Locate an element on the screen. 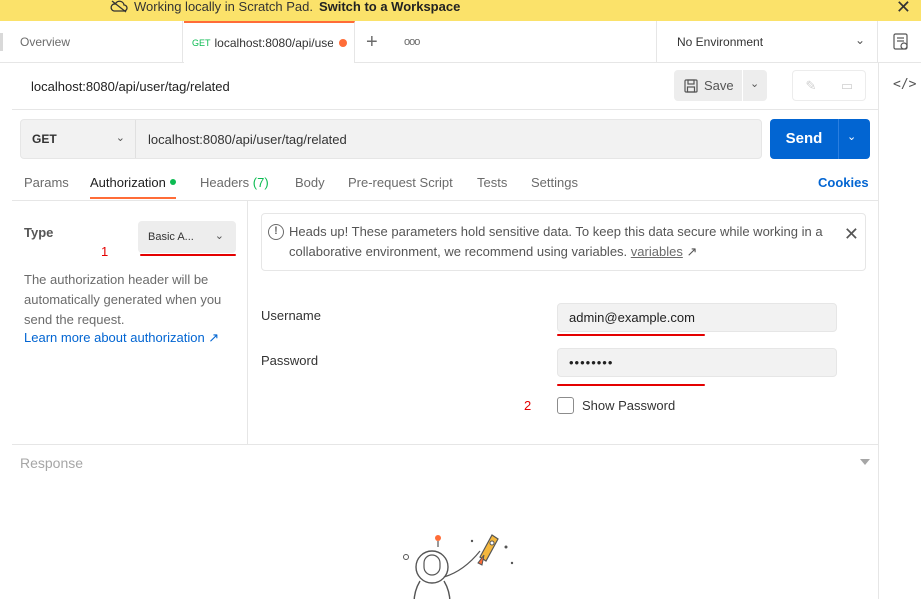 The height and width of the screenshot is (599, 921). external-link-icon: ↗ is located at coordinates (692, 251).